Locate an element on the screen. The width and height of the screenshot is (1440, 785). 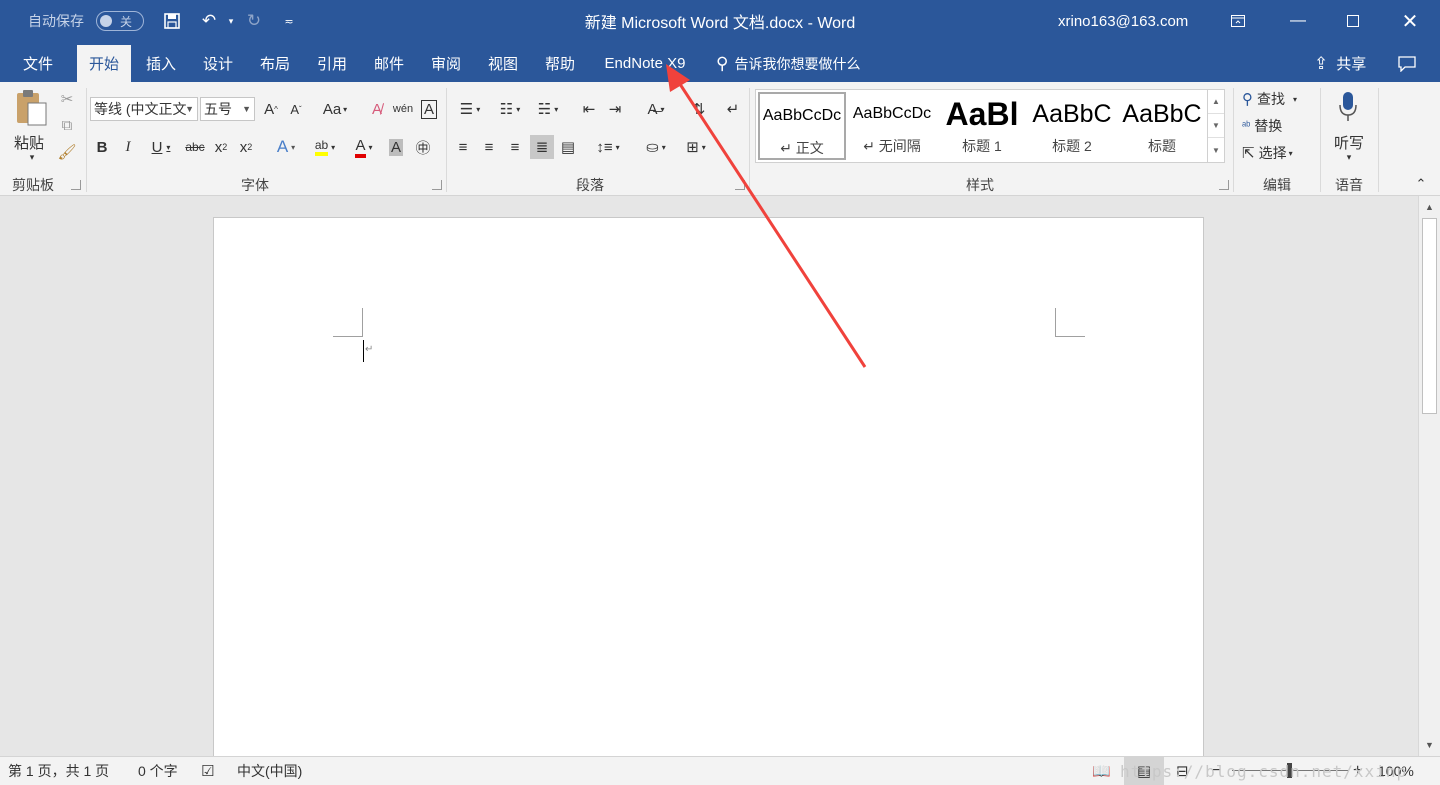
comments-icon is located at coordinates (1410, 63).